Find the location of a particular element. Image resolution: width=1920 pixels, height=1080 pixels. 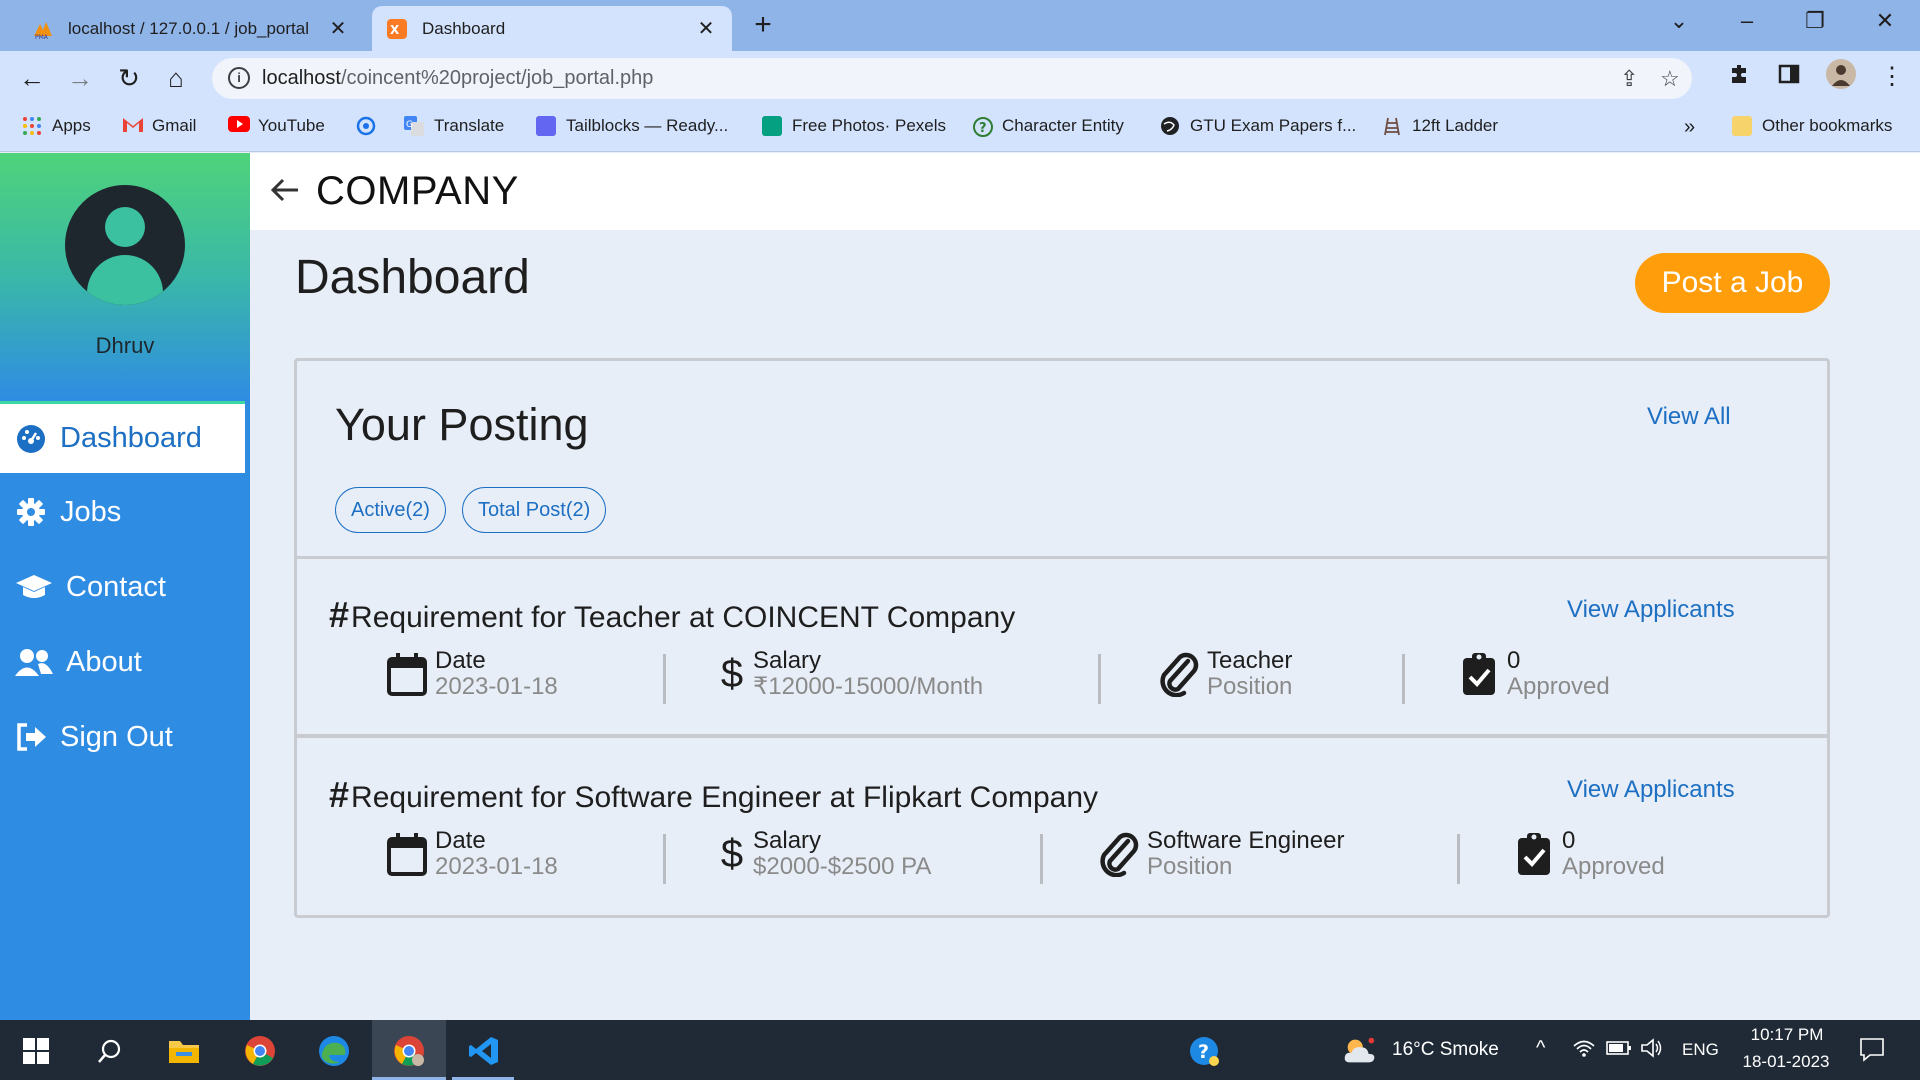

browser-menu-icon: ⋮ is located at coordinates (1892, 76).